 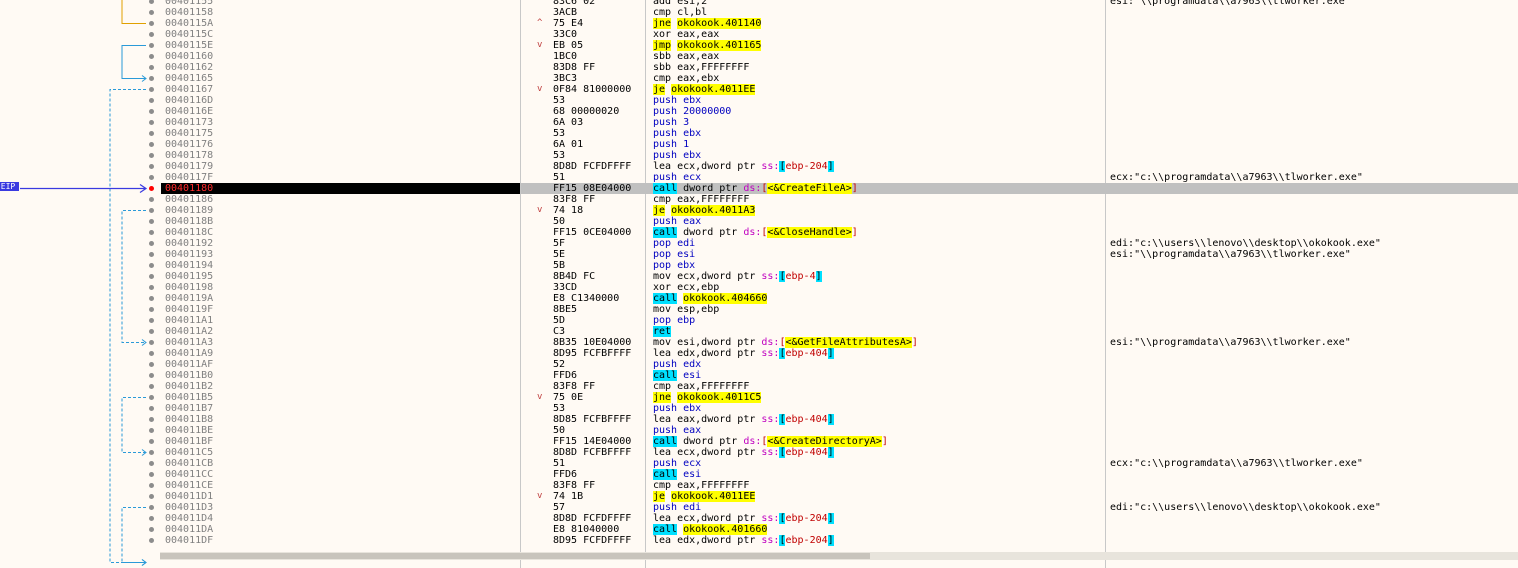 I want to click on instruction-row: 00401165 3BC3 cmp eax,ebx, so click(x=759, y=78).